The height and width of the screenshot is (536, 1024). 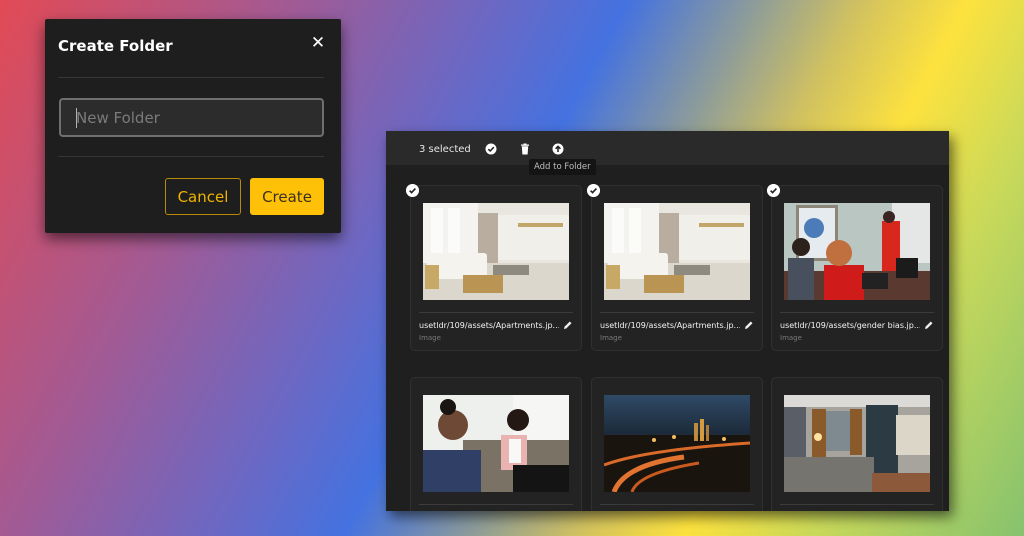 I want to click on city-night-image, so click(x=677, y=443).